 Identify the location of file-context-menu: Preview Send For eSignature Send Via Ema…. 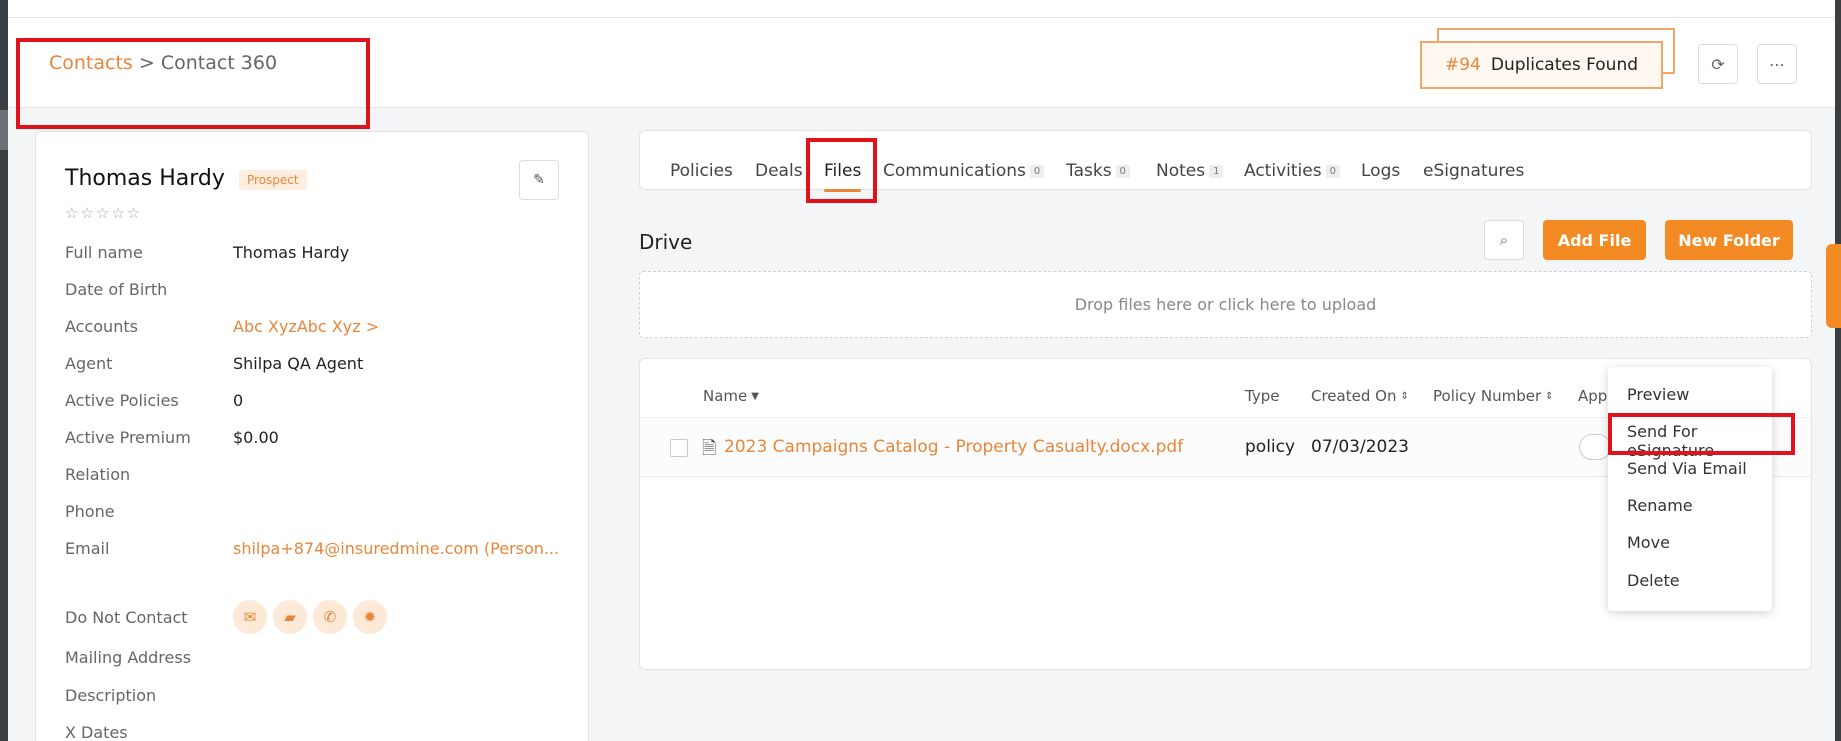
(1690, 489).